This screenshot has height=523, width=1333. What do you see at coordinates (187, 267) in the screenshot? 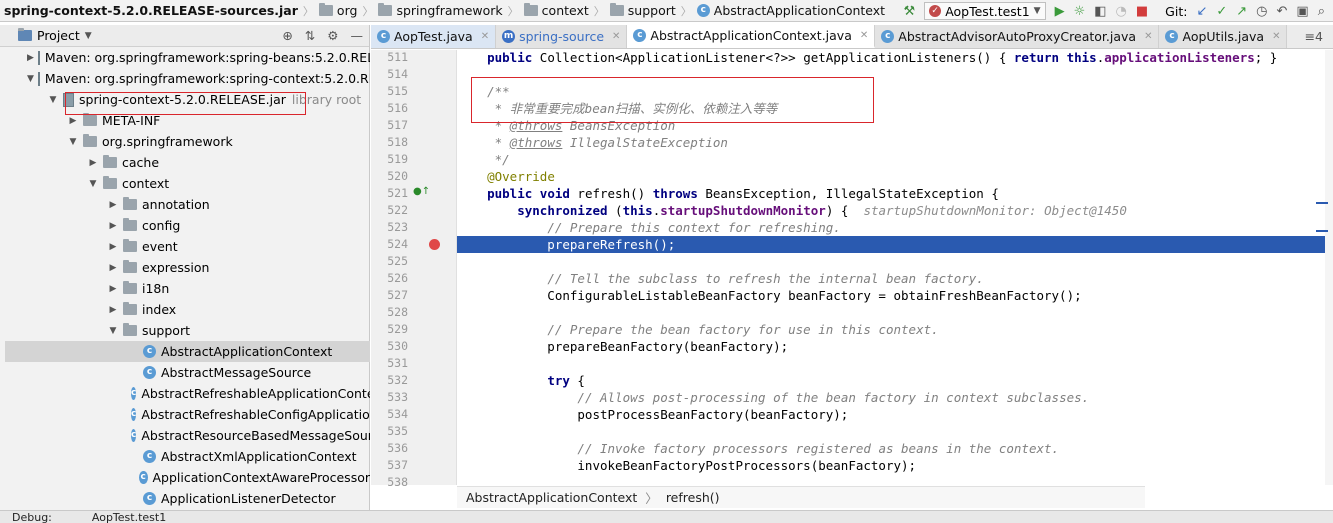
I see `tree-item: ▶ expression` at bounding box center [187, 267].